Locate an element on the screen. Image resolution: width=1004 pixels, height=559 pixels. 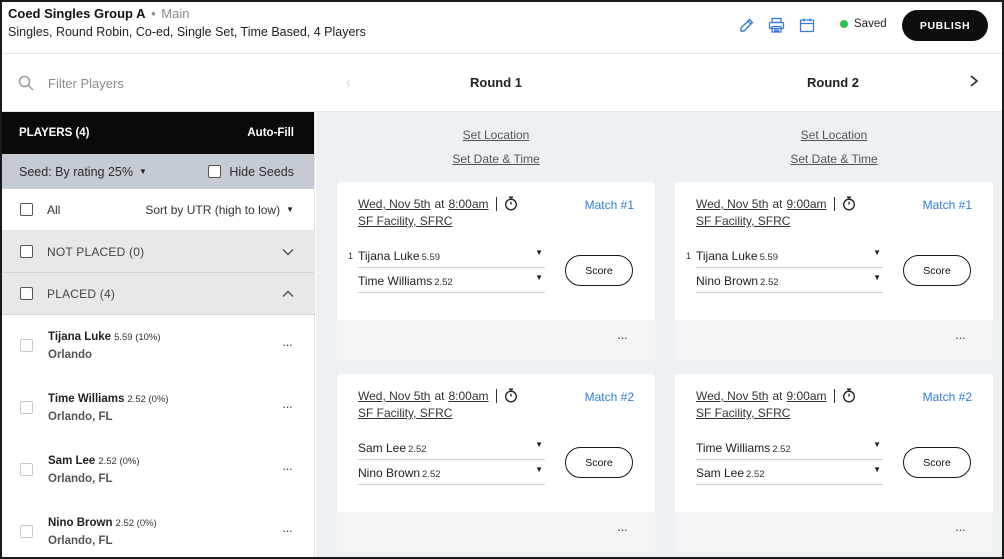
slot-player-rating: 2.52 is located at coordinates (443, 282).